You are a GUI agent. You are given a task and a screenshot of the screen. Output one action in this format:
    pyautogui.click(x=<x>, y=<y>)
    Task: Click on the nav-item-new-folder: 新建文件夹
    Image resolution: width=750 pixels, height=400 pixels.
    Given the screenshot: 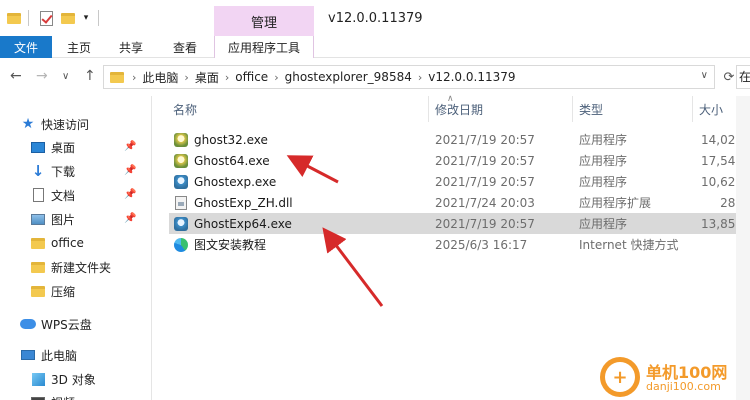 What is the action you would take?
    pyautogui.click(x=70, y=267)
    